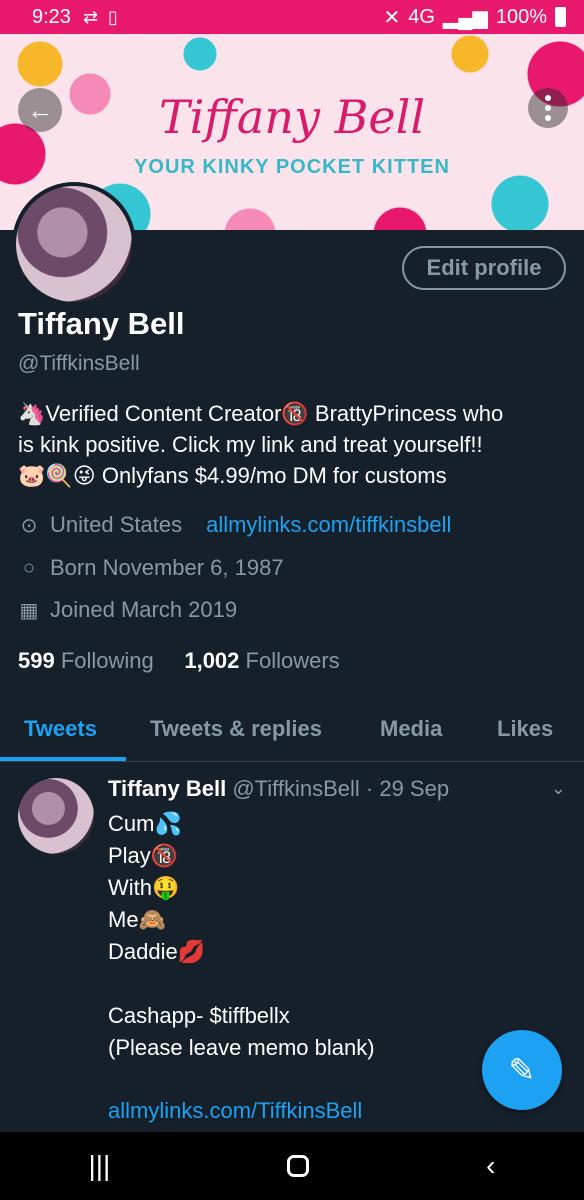 This screenshot has height=1200, width=584. Describe the element at coordinates (51, 16) in the screenshot. I see `status-time: 9:23` at that location.